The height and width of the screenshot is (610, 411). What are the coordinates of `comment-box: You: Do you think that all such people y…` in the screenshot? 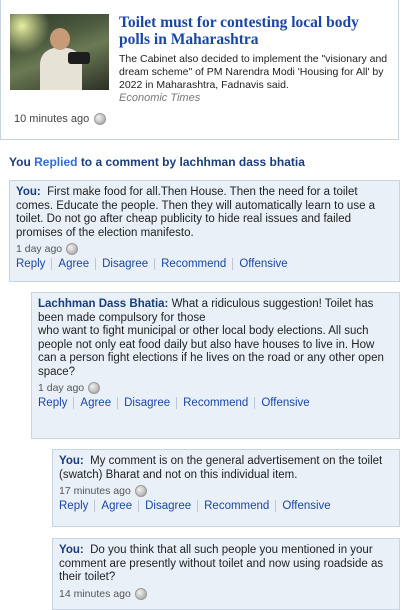 It's located at (226, 574).